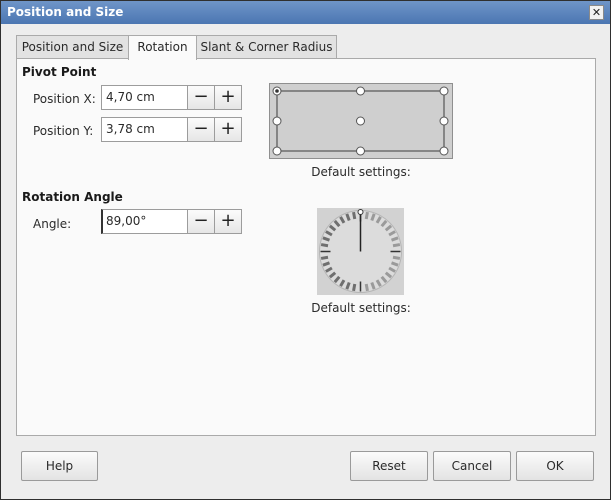  Describe the element at coordinates (228, 129) in the screenshot. I see `position-y-increment-button: +` at that location.